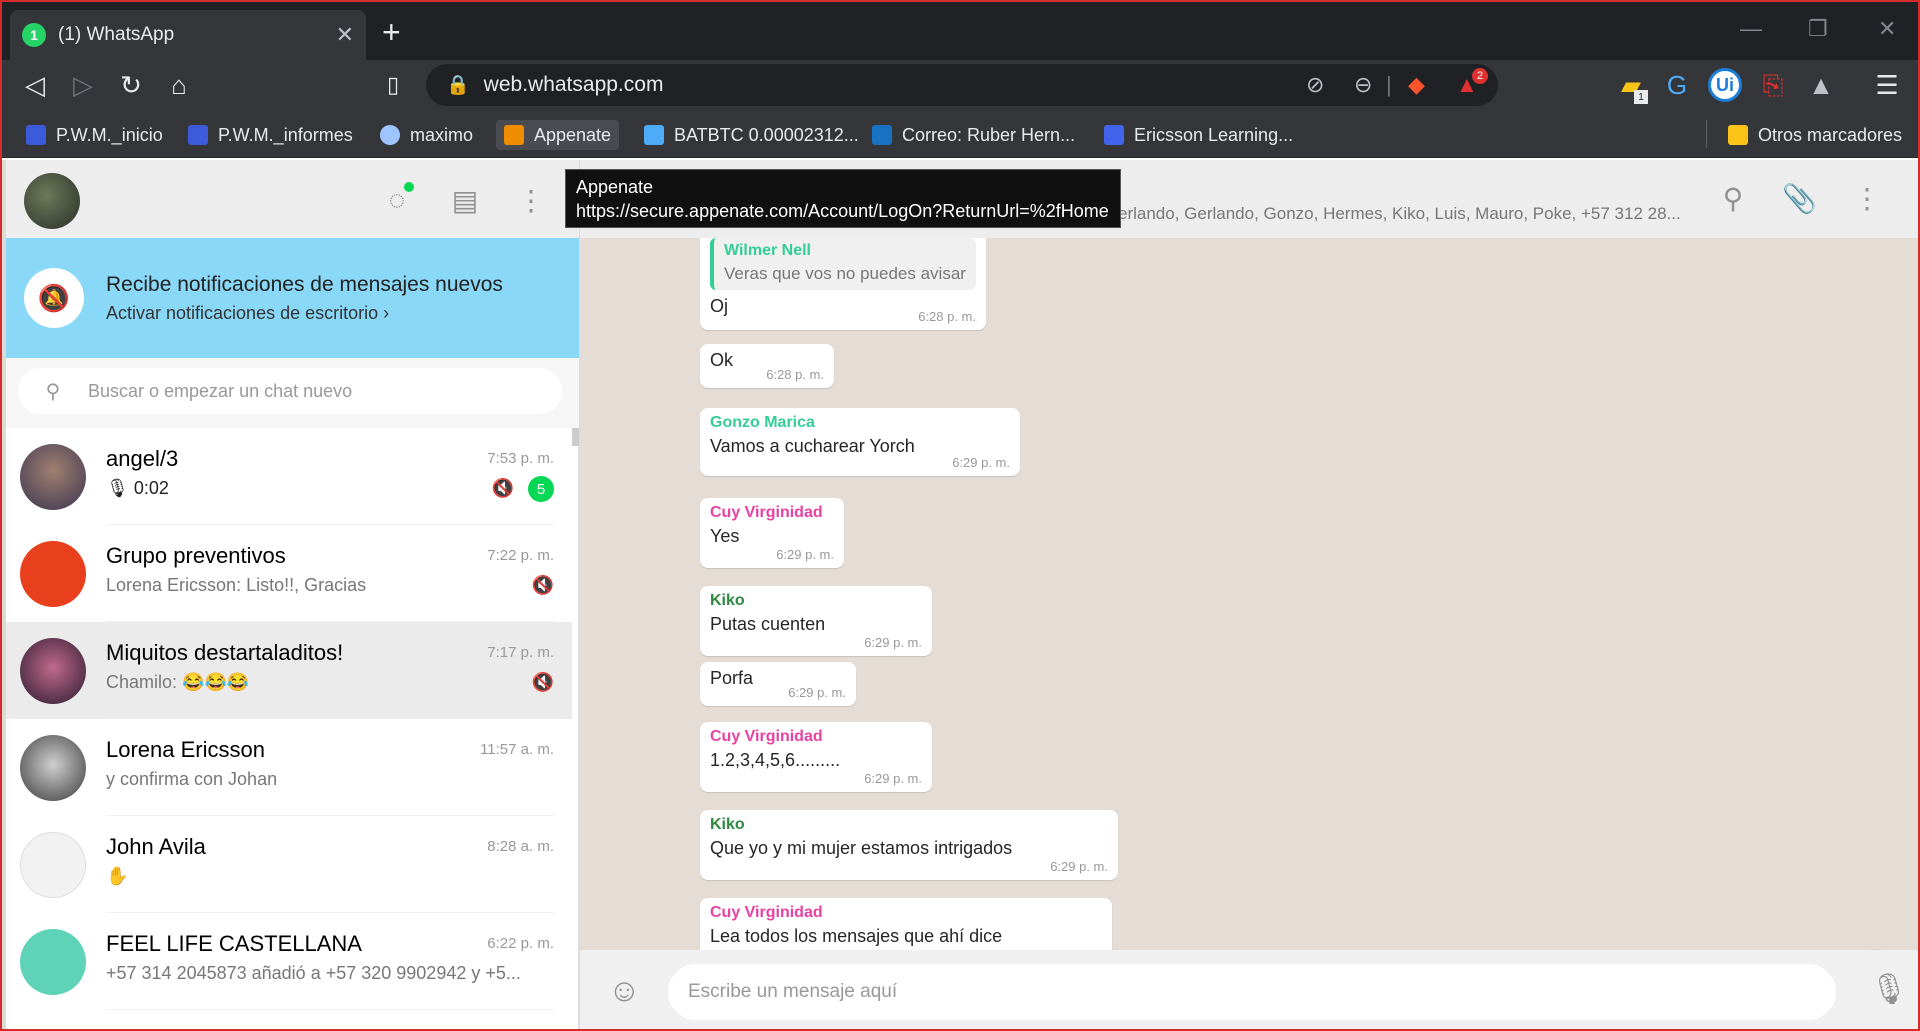 Image resolution: width=1920 pixels, height=1031 pixels. Describe the element at coordinates (1725, 85) in the screenshot. I see `uipath-extension-icon: Ui` at that location.